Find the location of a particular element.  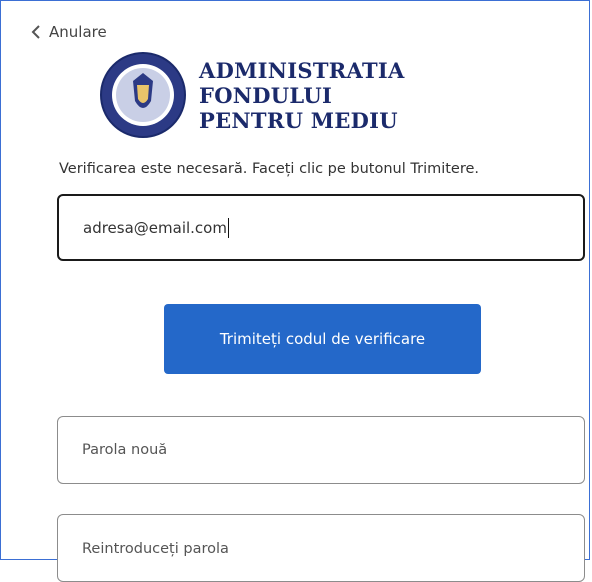

organization-logo: ADMINISTRATIA FONDULUI PENTRU MEDIU is located at coordinates (252, 95).